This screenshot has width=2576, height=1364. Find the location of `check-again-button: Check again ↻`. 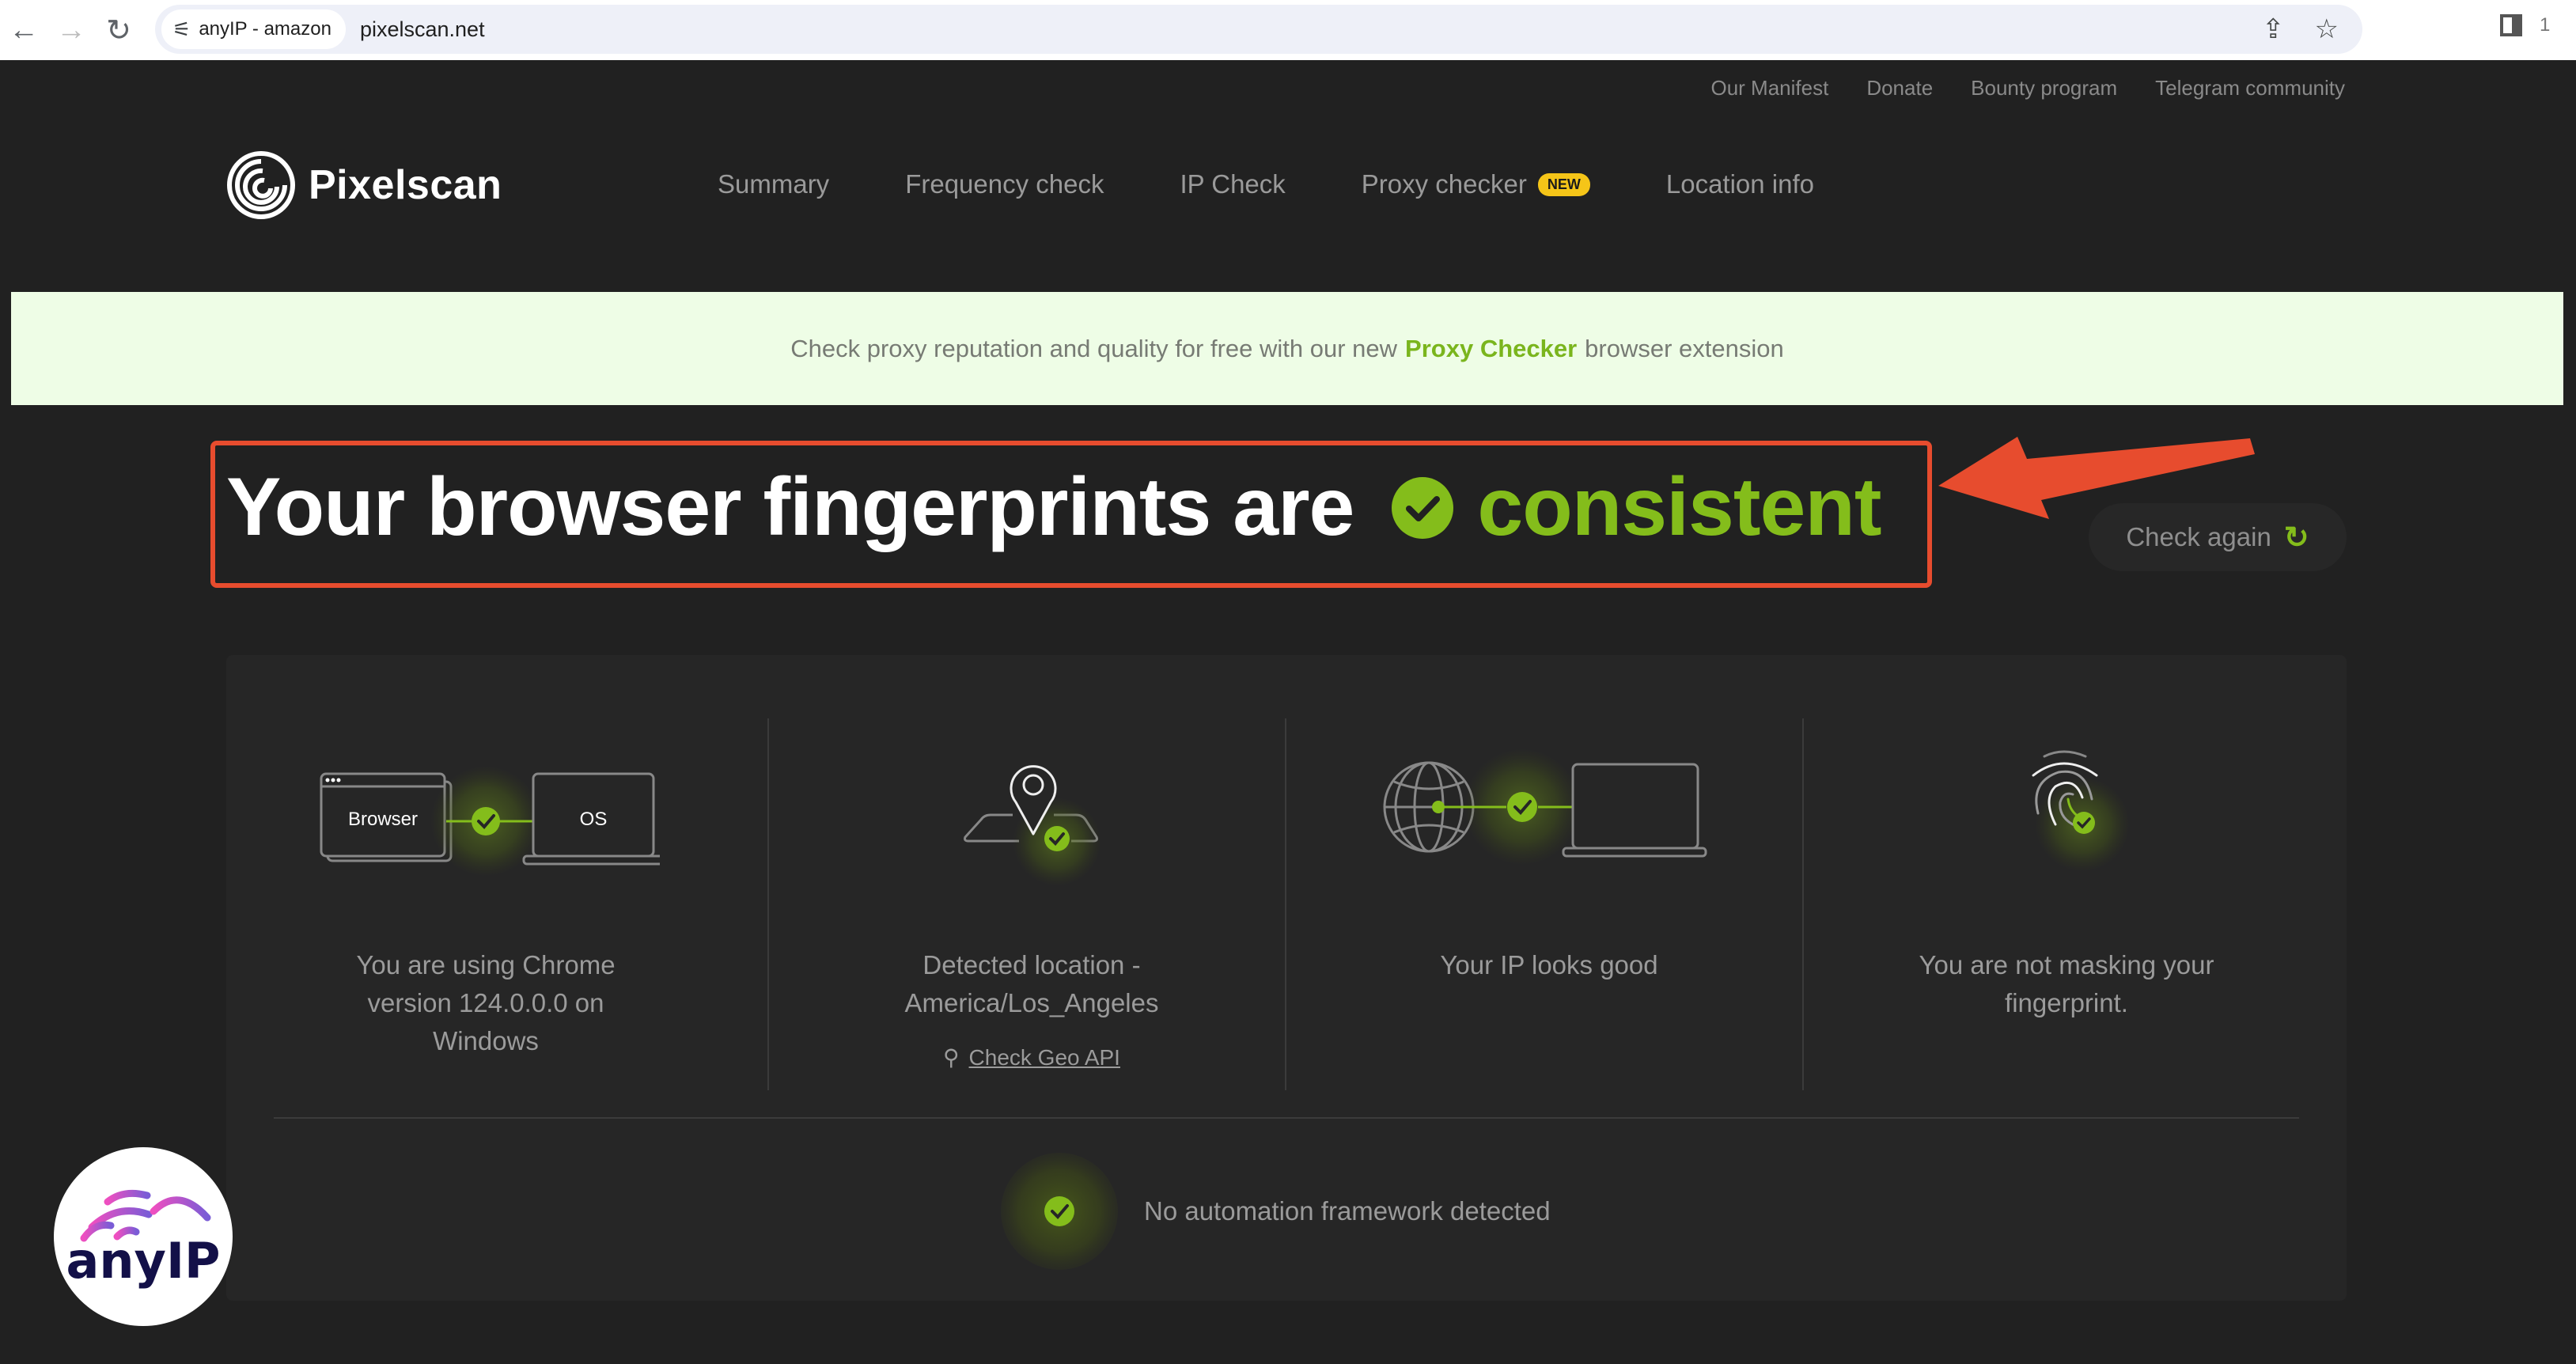

check-again-button: Check again ↻ is located at coordinates (2218, 537).